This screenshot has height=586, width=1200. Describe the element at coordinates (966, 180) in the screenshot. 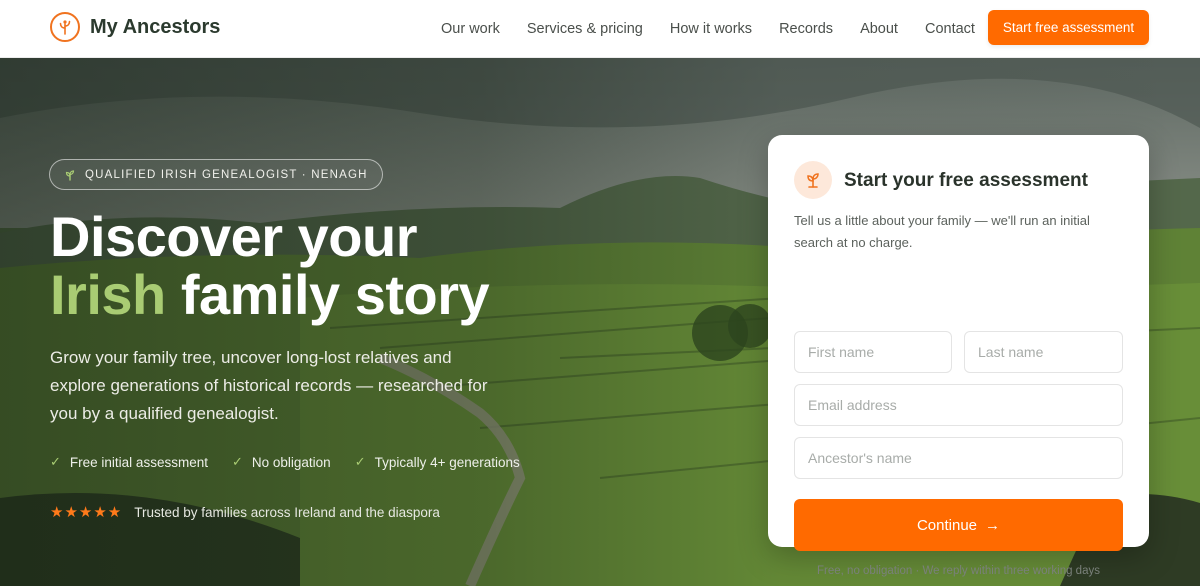

I see `form-title: Start your free assessment` at that location.